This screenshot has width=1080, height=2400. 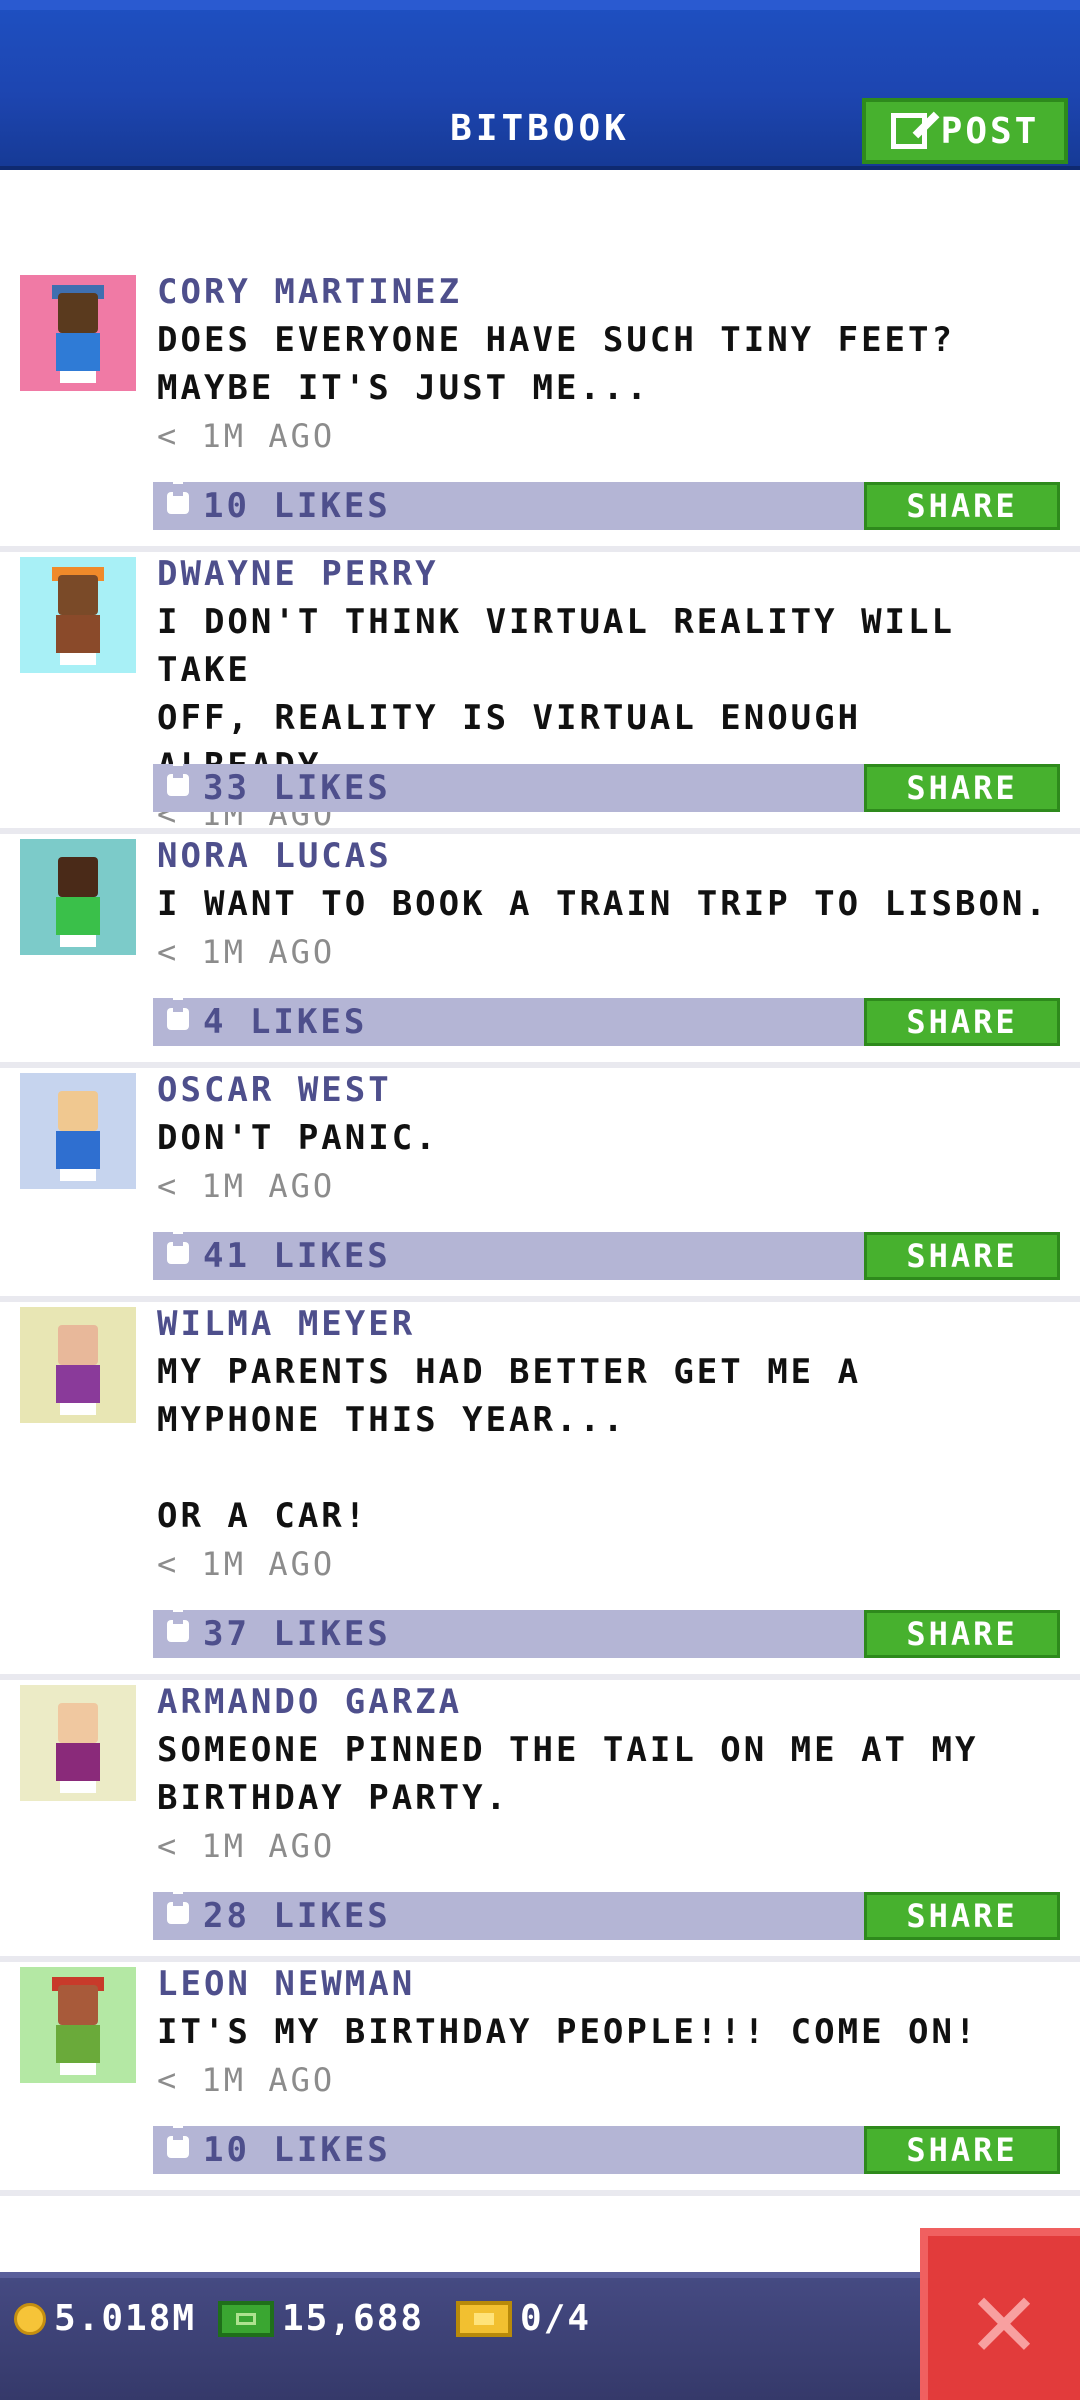 What do you see at coordinates (608, 1984) in the screenshot?
I see `post-author: LEON NEWMAN` at bounding box center [608, 1984].